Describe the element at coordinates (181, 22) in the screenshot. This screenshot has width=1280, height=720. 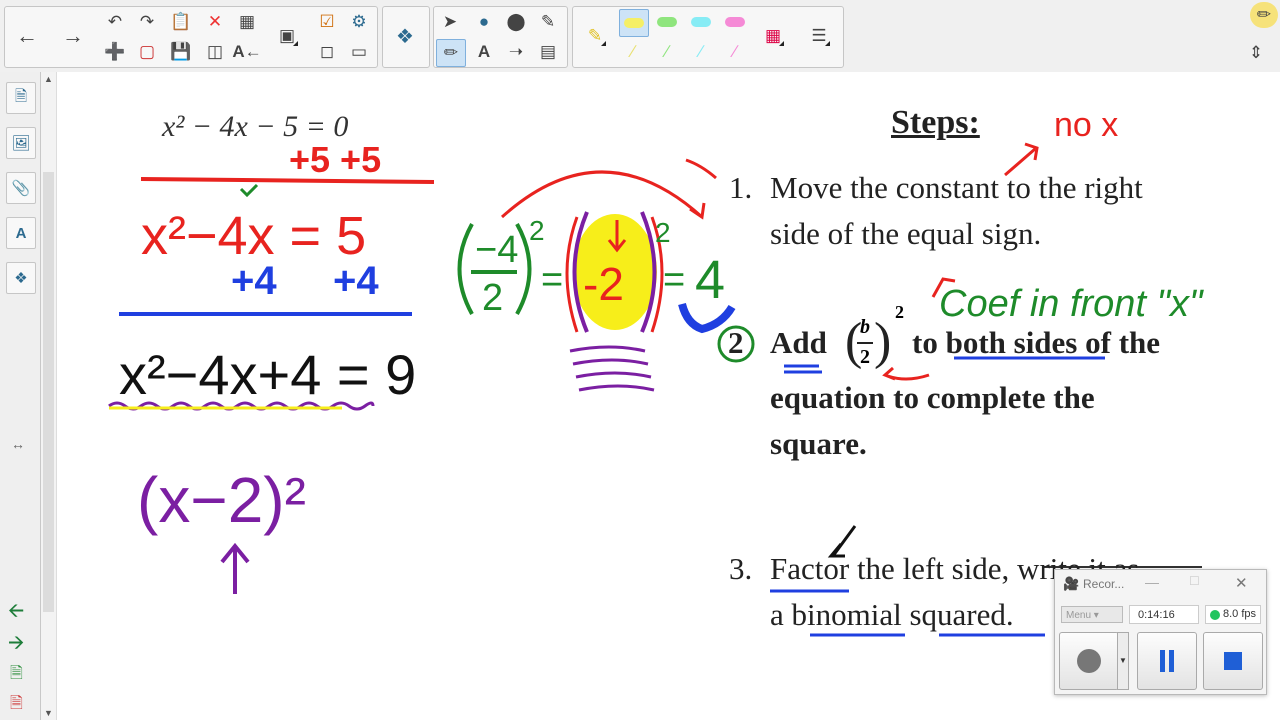
I see `paste-icon: 📋` at that location.